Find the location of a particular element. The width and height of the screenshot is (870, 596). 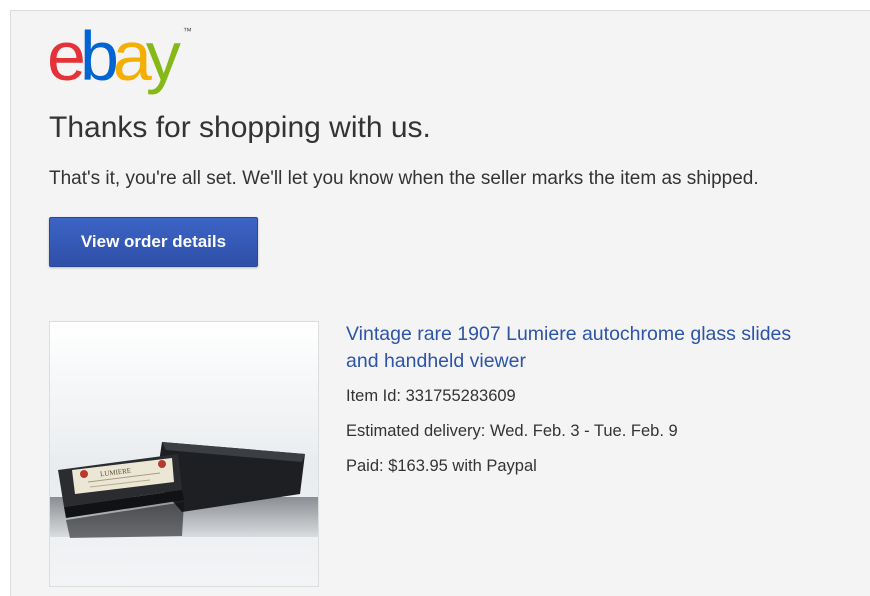

logo-letter-b: b is located at coordinates (99, 56).